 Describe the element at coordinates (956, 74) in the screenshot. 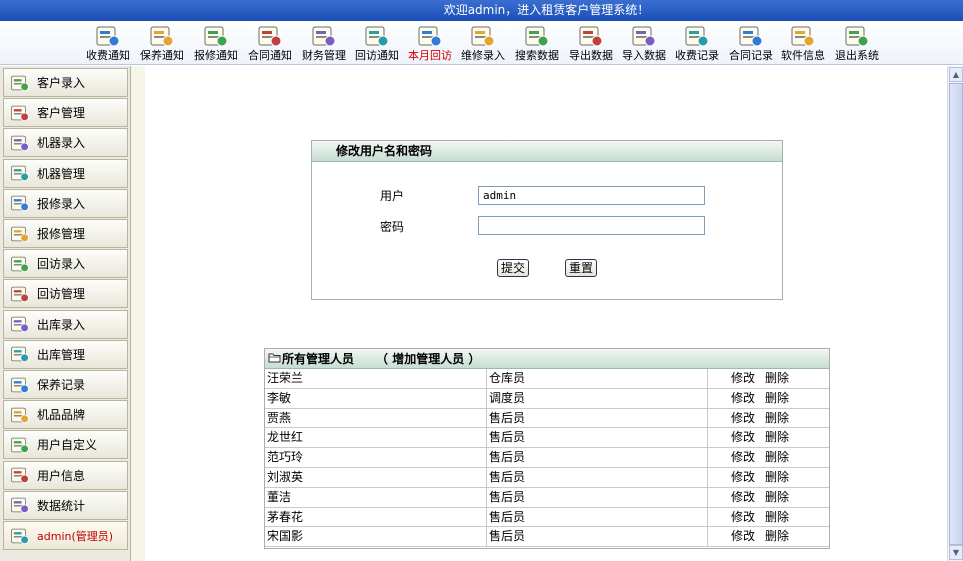

I see `scroll-up-icon: ▲` at that location.